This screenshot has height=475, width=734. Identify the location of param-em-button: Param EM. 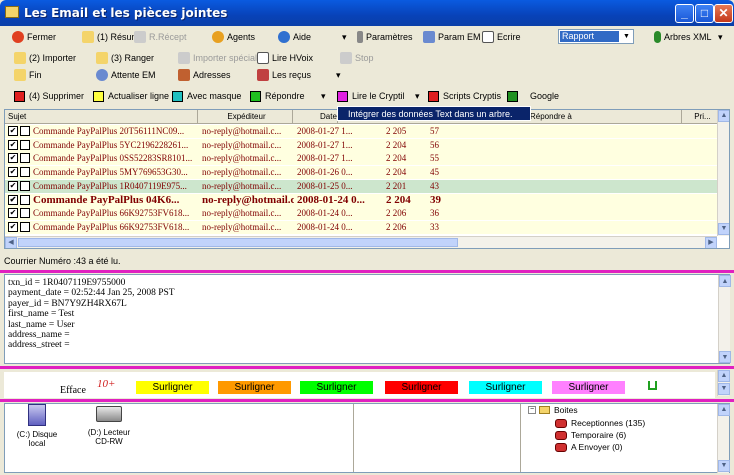
(452, 37).